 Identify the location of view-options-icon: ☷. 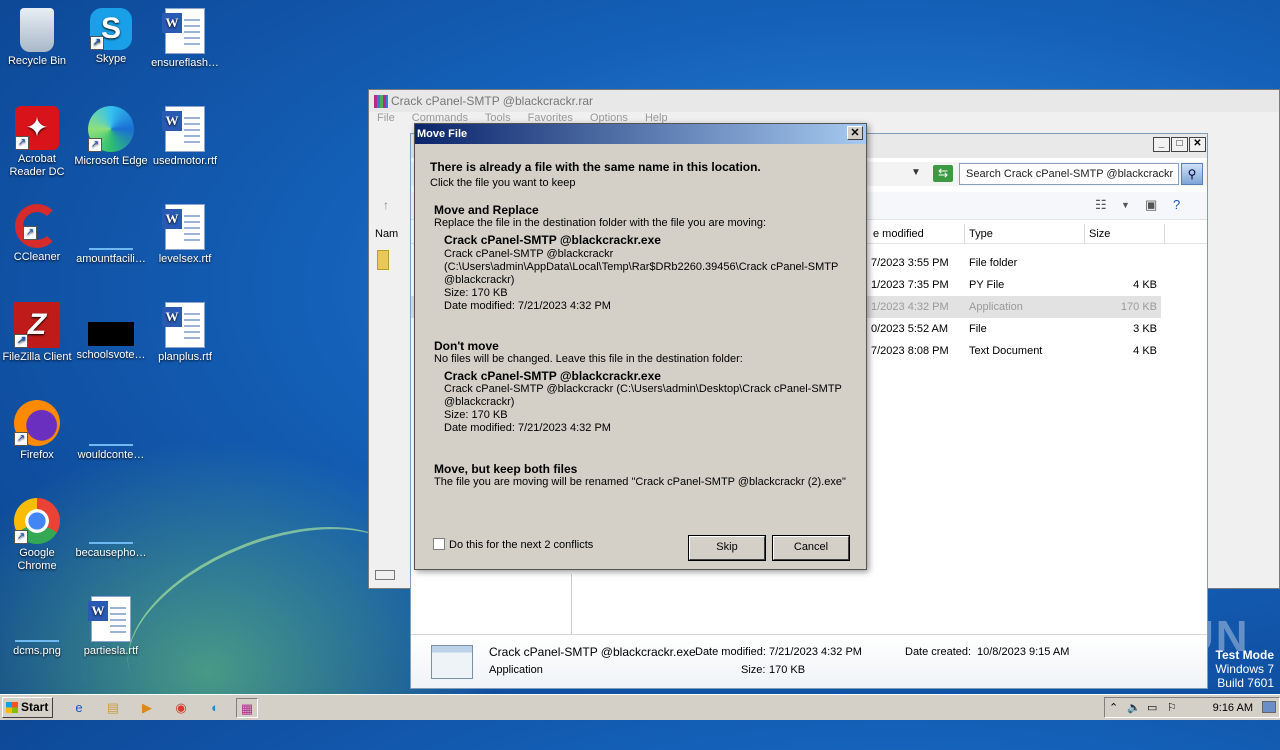
(1101, 205).